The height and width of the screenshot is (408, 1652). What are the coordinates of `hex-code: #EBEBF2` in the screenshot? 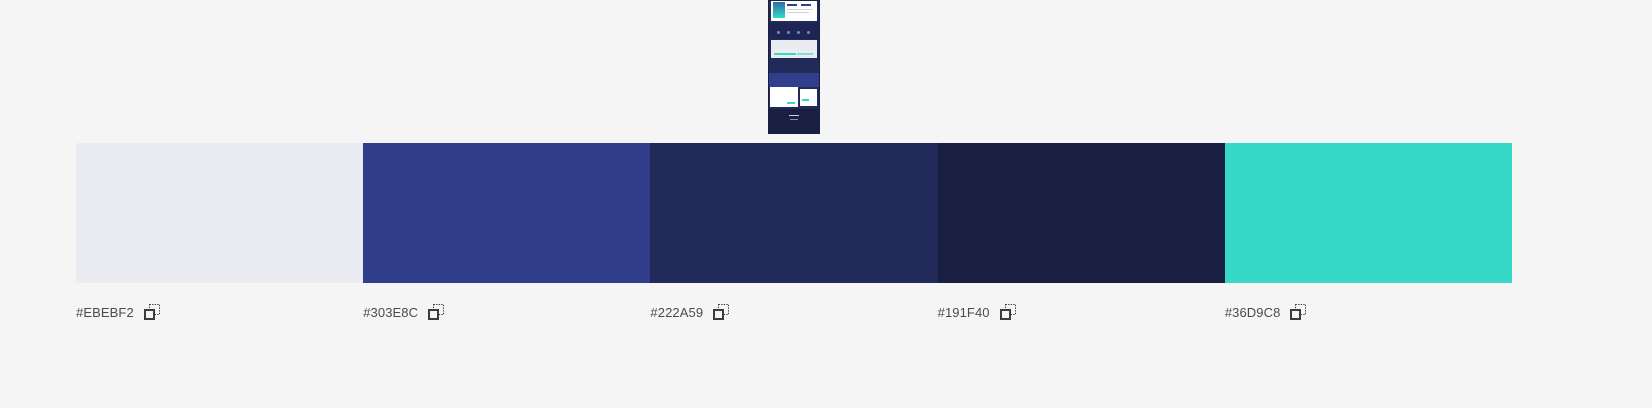 It's located at (105, 312).